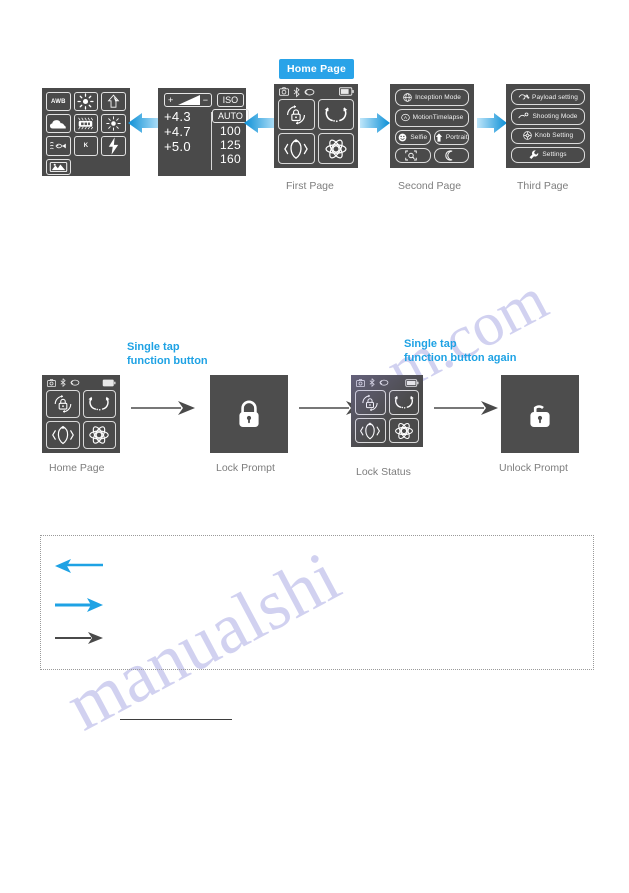 The height and width of the screenshot is (893, 629). What do you see at coordinates (534, 155) in the screenshot?
I see `wrench-icon` at bounding box center [534, 155].